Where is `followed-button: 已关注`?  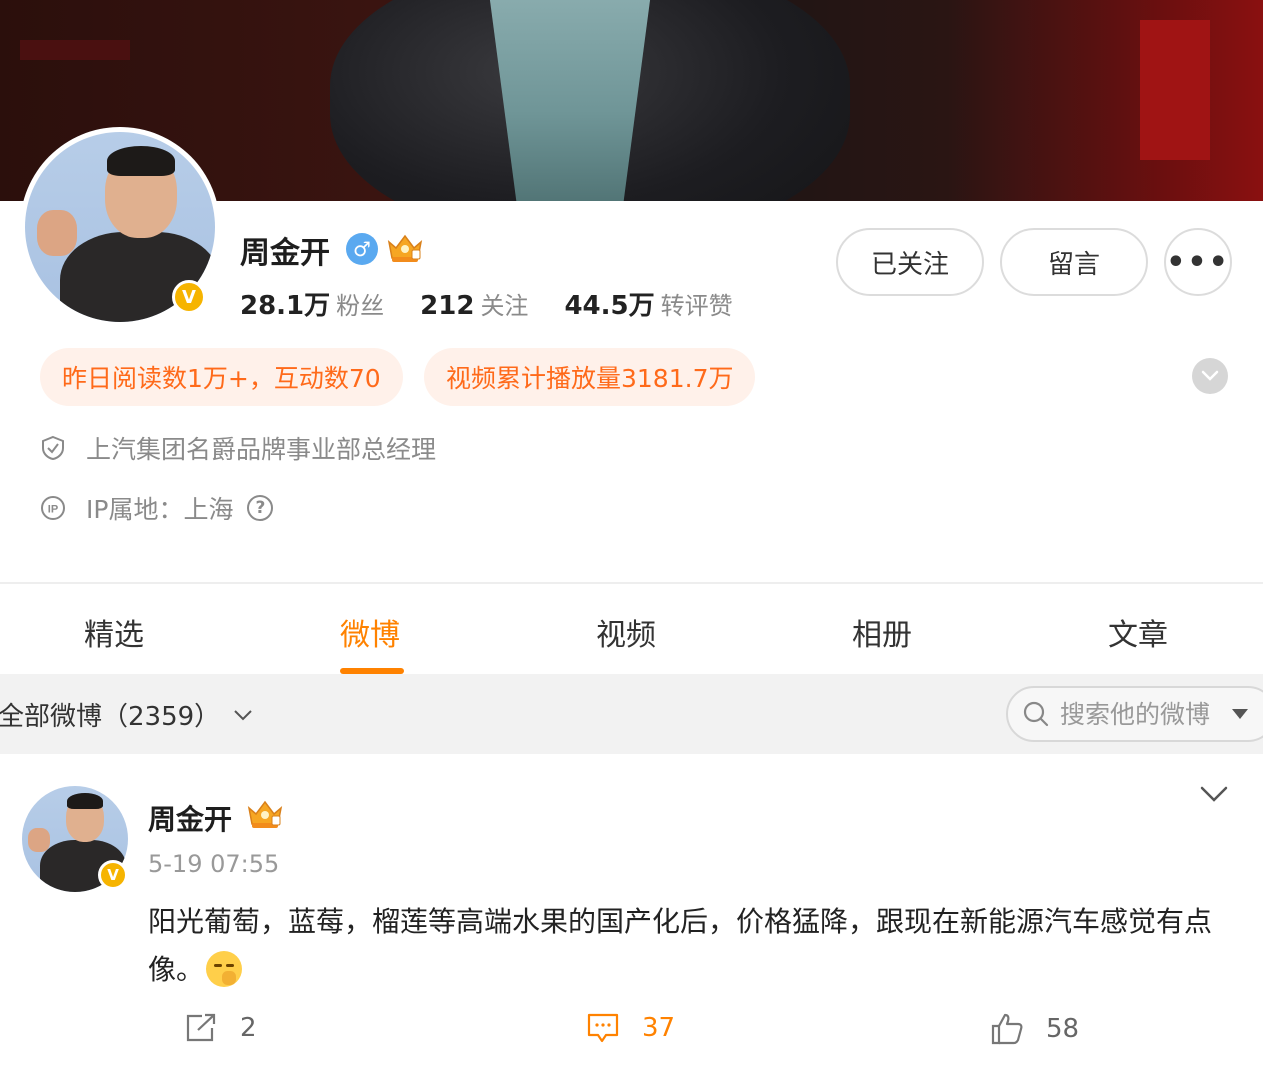 followed-button: 已关注 is located at coordinates (910, 262).